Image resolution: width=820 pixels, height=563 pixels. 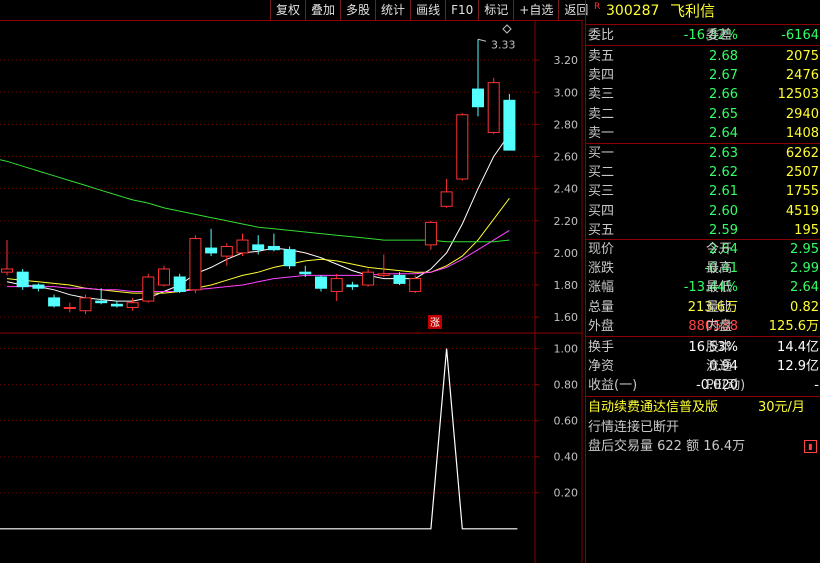 What do you see at coordinates (601, 192) in the screenshot?
I see `buys-label: 买三` at bounding box center [601, 192].